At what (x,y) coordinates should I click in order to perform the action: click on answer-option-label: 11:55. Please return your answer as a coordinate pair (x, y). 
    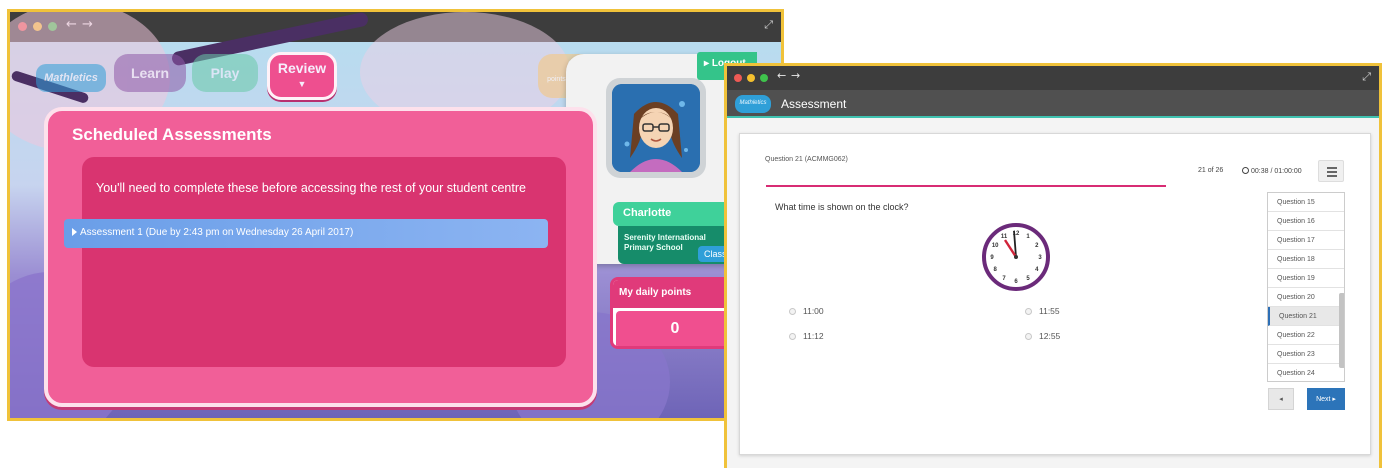
    Looking at the image, I should click on (1049, 311).